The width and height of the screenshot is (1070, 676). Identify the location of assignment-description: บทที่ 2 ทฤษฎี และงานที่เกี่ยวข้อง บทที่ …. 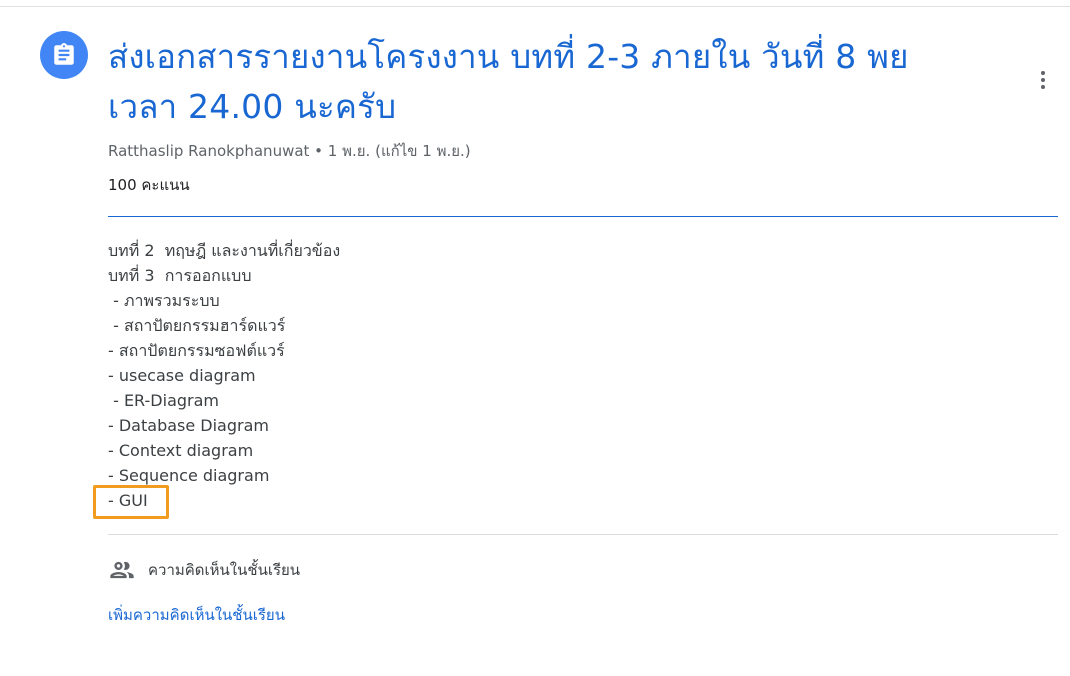
(224, 375).